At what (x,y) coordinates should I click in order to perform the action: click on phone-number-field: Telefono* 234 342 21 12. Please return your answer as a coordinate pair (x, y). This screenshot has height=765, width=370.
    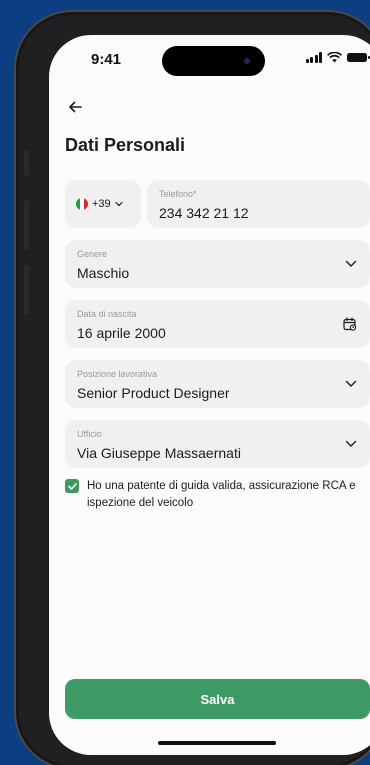
    Looking at the image, I should click on (258, 204).